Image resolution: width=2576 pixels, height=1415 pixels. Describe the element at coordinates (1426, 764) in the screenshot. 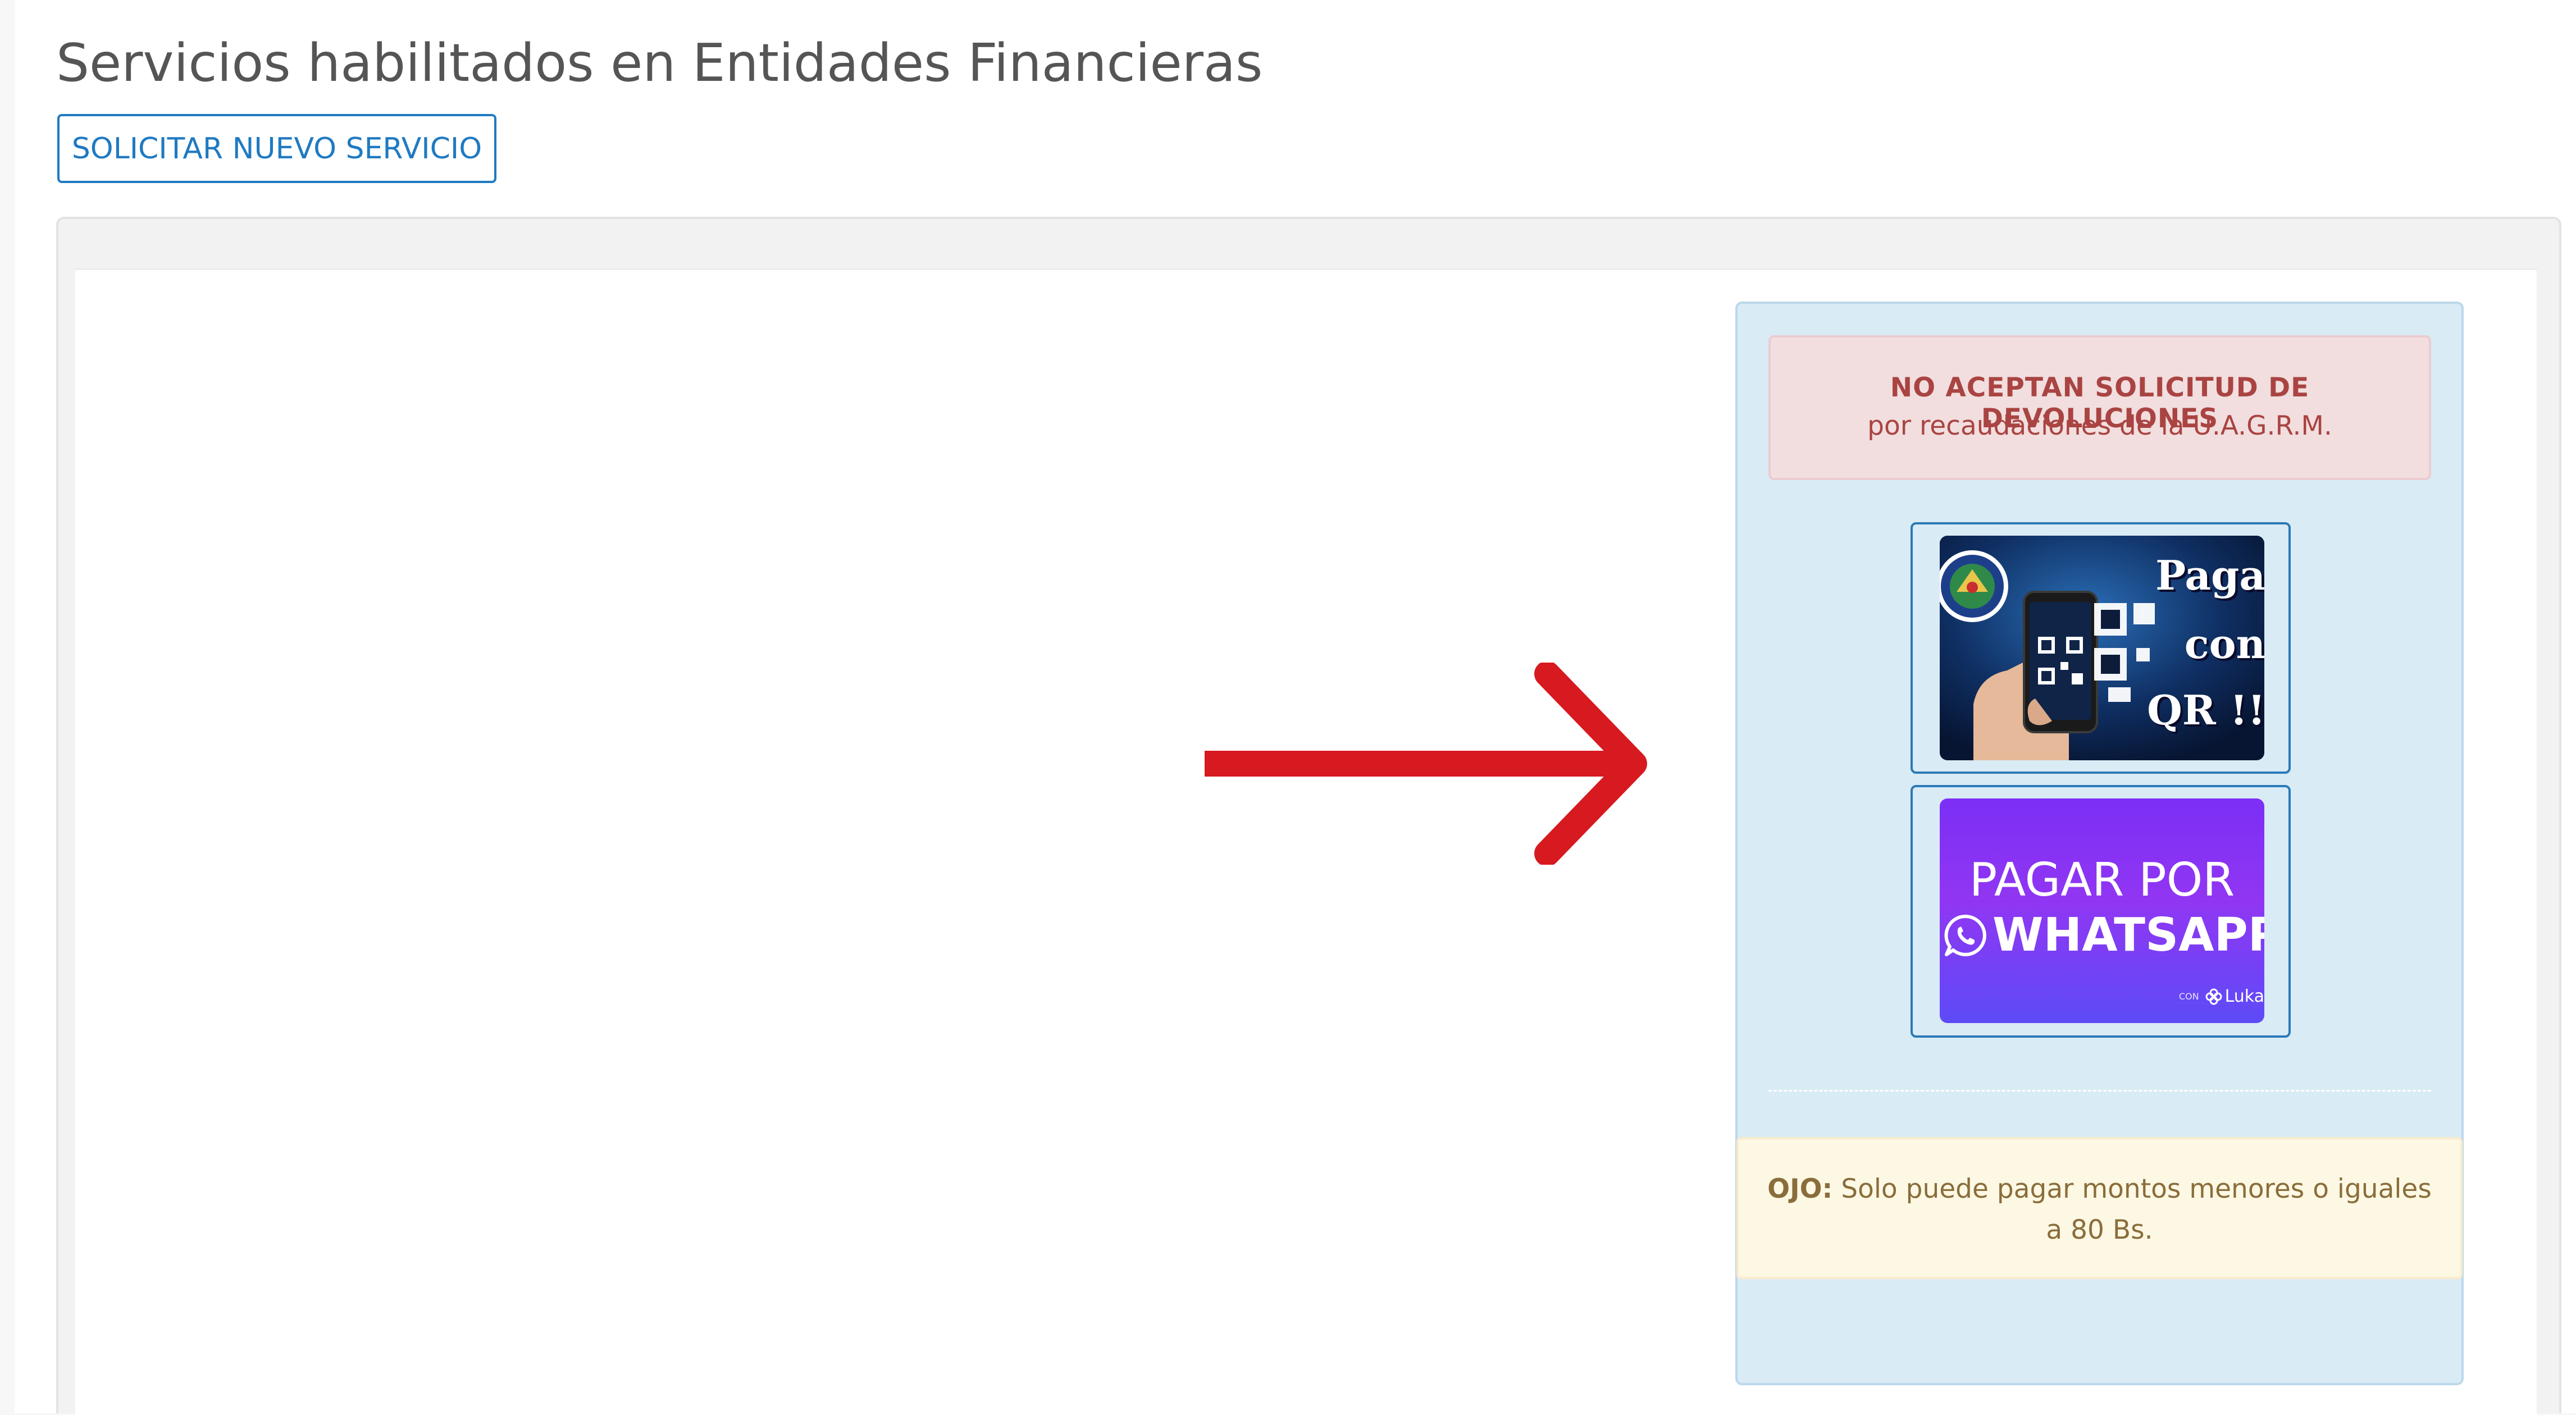

I see `annotation-arrow-icon` at that location.